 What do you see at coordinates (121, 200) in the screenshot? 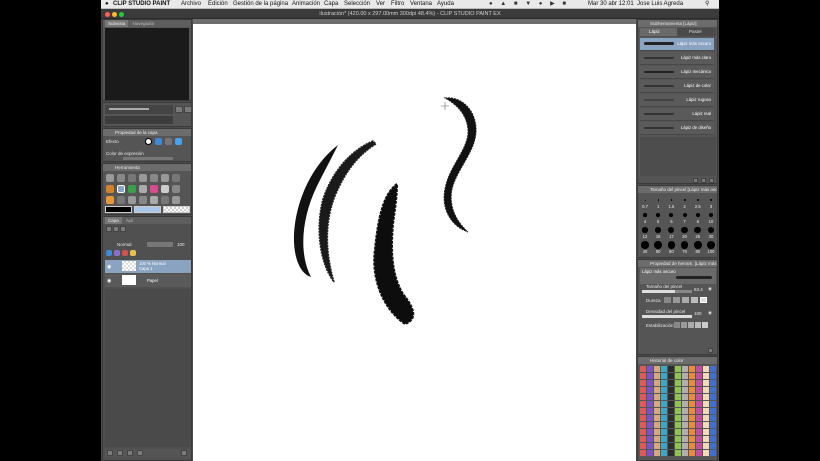
I see `gradient-icon` at bounding box center [121, 200].